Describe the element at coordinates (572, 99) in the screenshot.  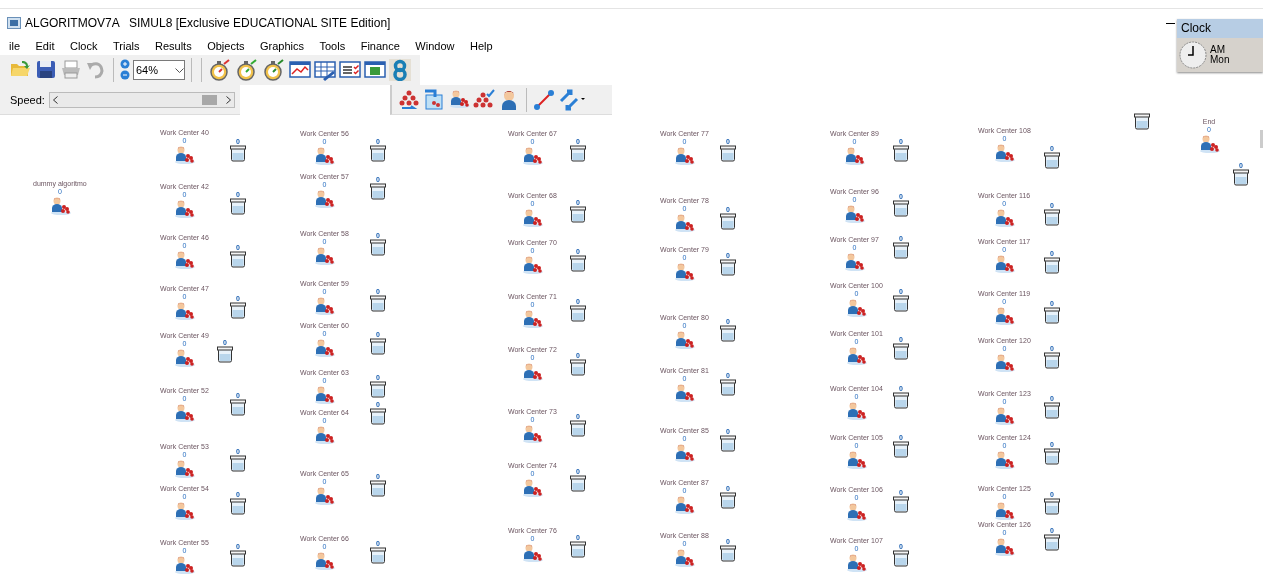
I see `arrows-icon` at that location.